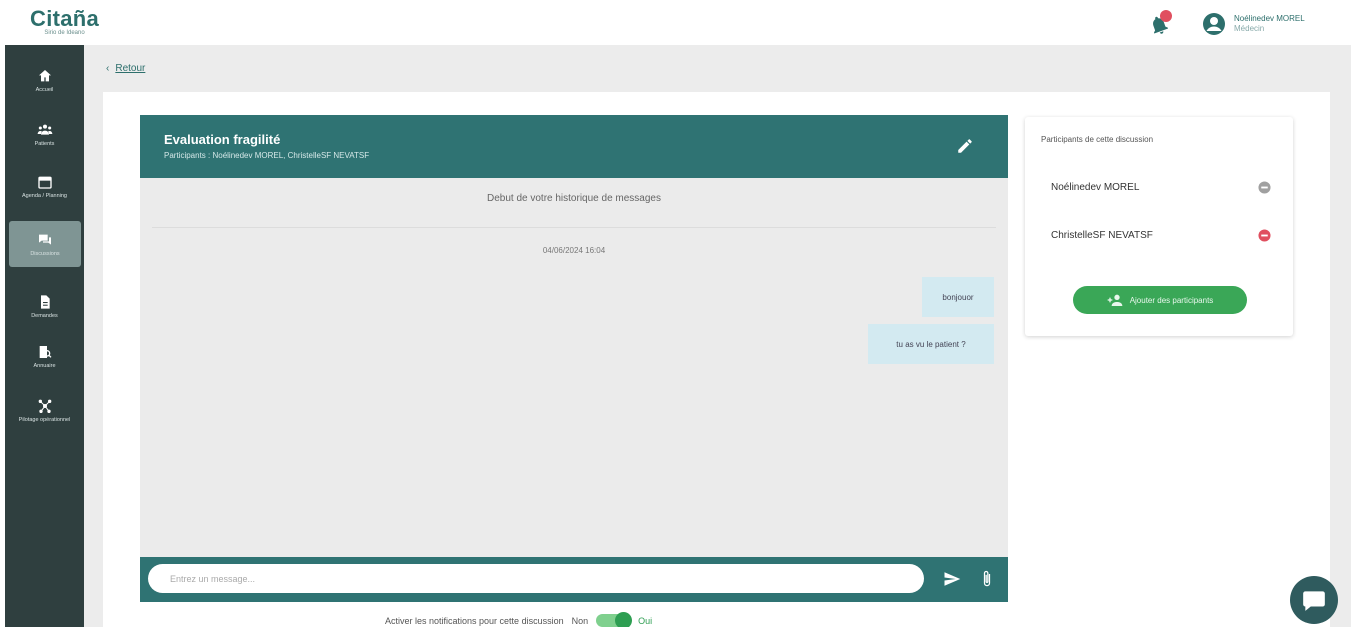 This screenshot has height=627, width=1351. Describe the element at coordinates (1171, 300) in the screenshot. I see `add-participants-label: Ajouter des participants` at that location.